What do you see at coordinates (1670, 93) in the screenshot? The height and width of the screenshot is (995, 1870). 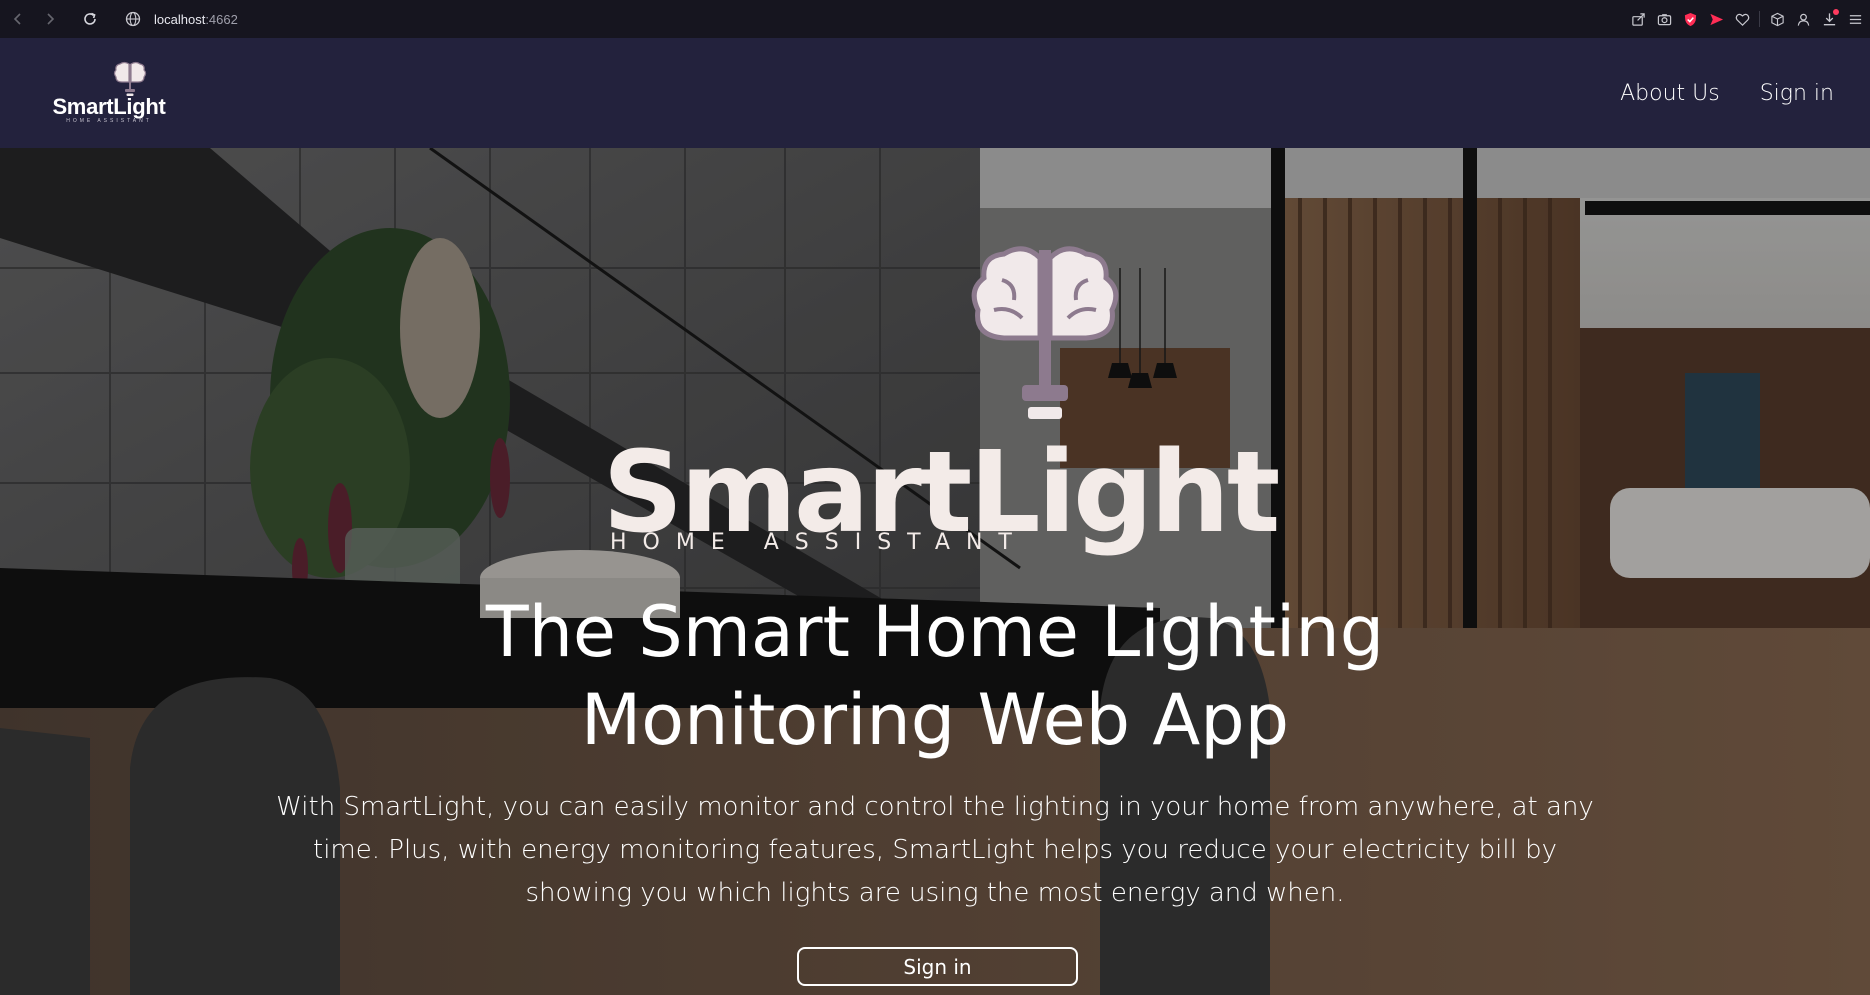 I see `nav-about-us-link: About Us` at bounding box center [1670, 93].